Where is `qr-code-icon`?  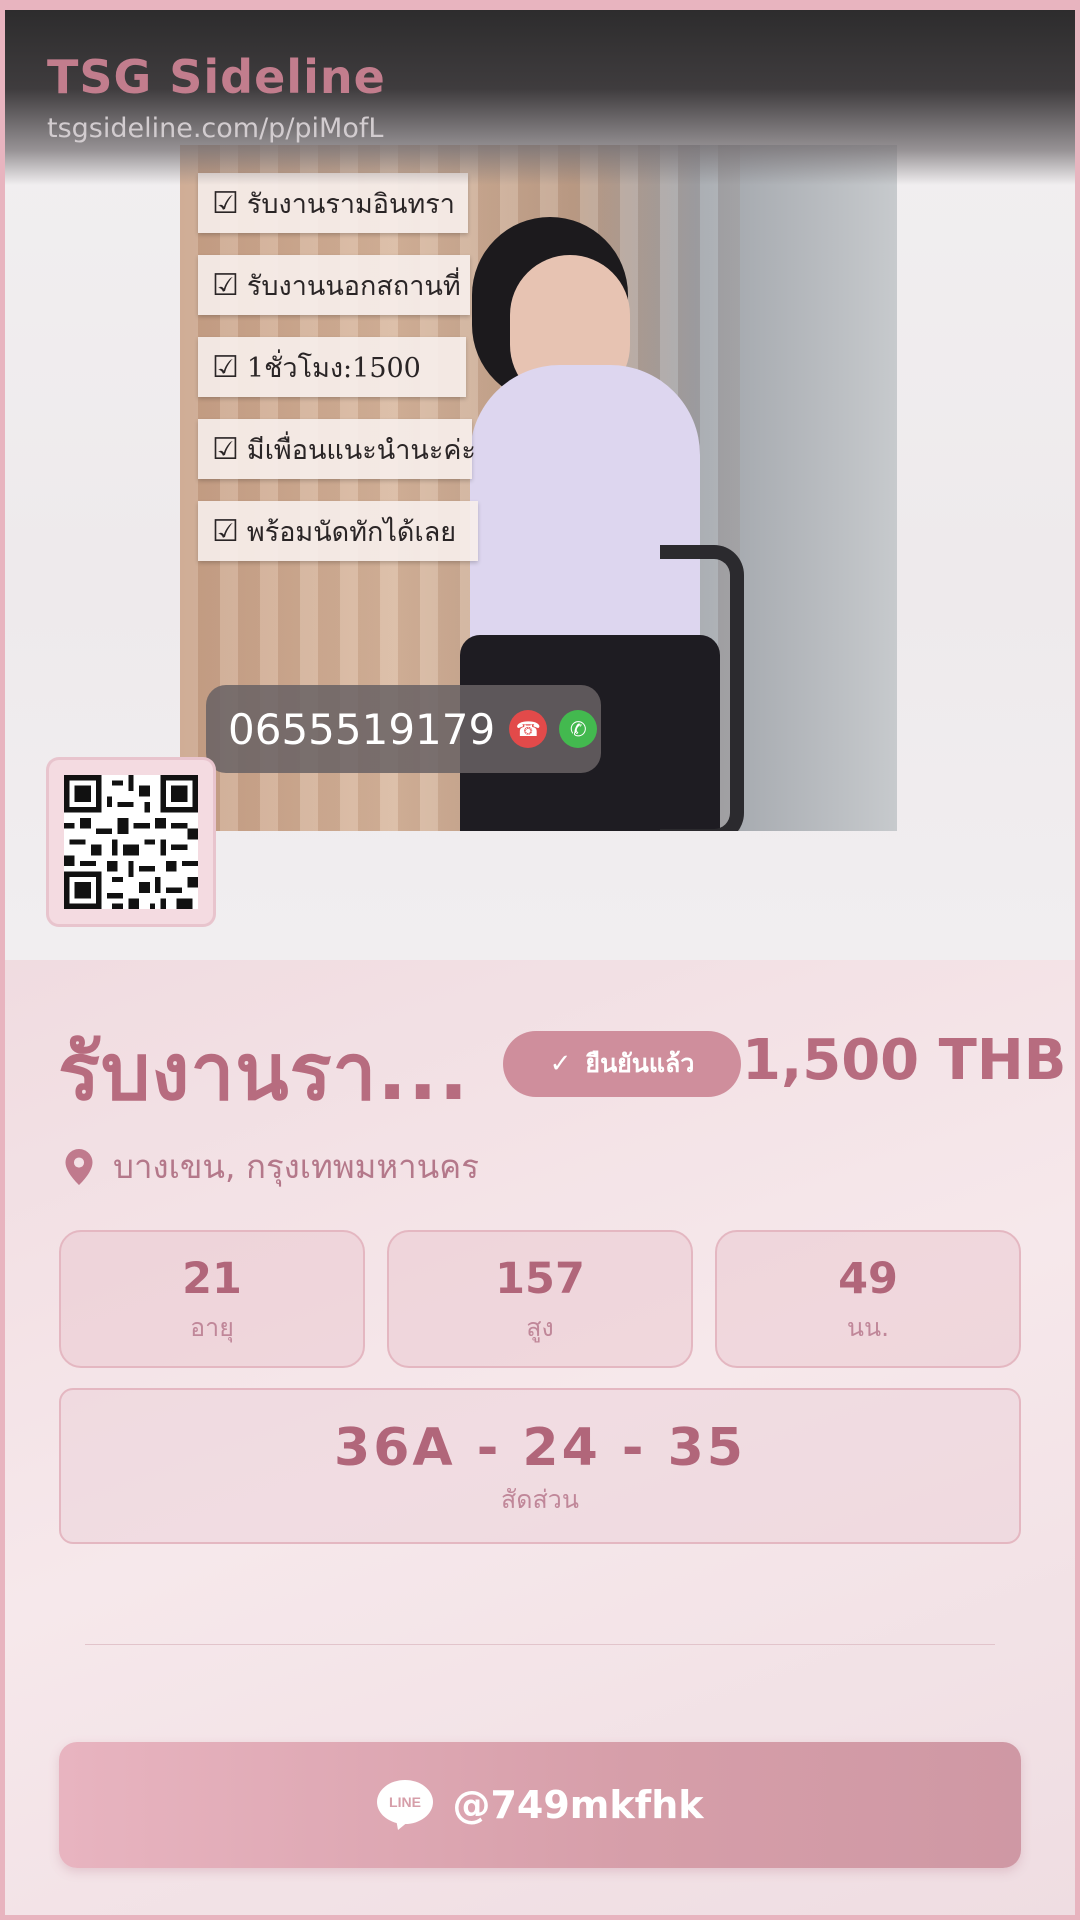 qr-code-icon is located at coordinates (131, 842).